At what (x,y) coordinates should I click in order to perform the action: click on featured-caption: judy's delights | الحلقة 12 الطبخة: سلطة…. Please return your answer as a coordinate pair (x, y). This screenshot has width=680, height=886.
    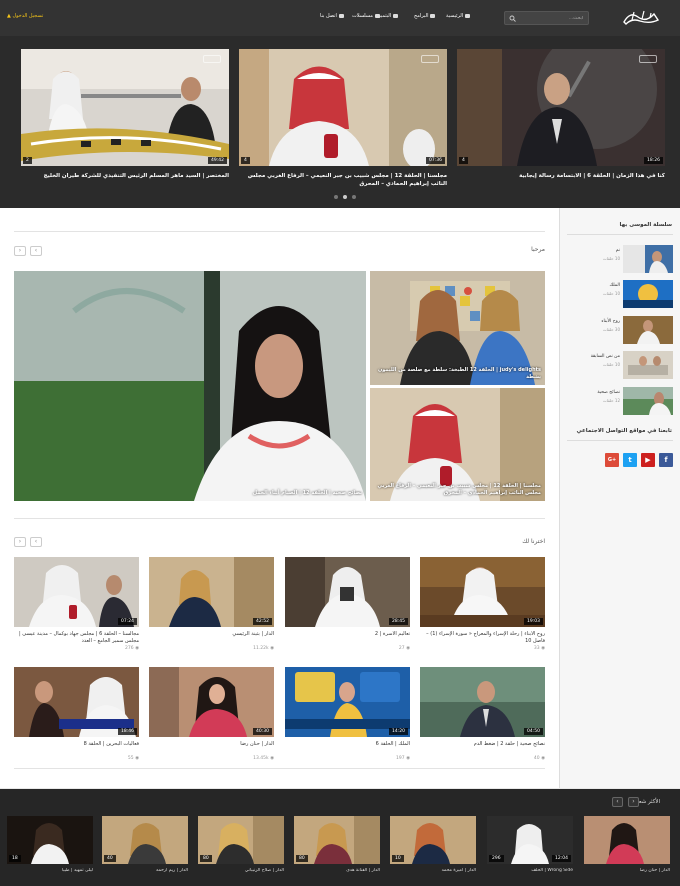
    Looking at the image, I should click on (457, 374).